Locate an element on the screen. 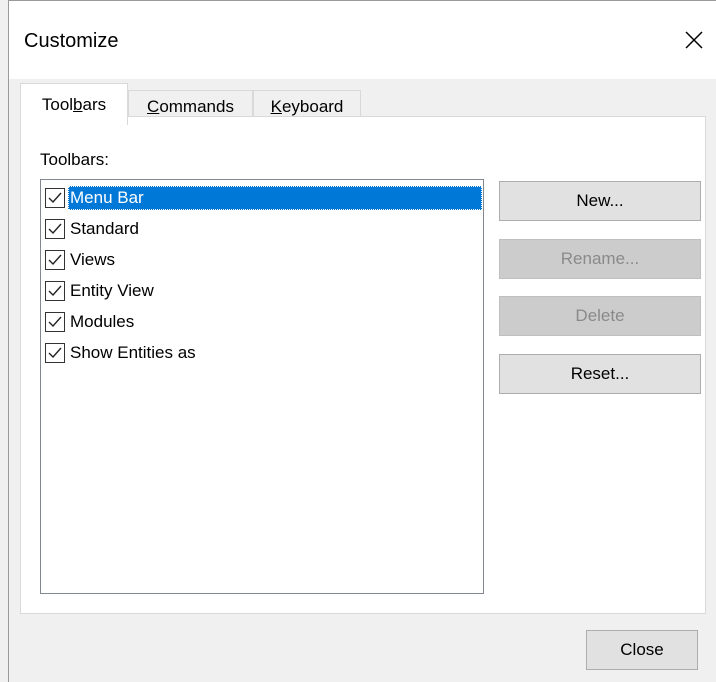 This screenshot has height=682, width=716. list-item: Modules is located at coordinates (262, 321).